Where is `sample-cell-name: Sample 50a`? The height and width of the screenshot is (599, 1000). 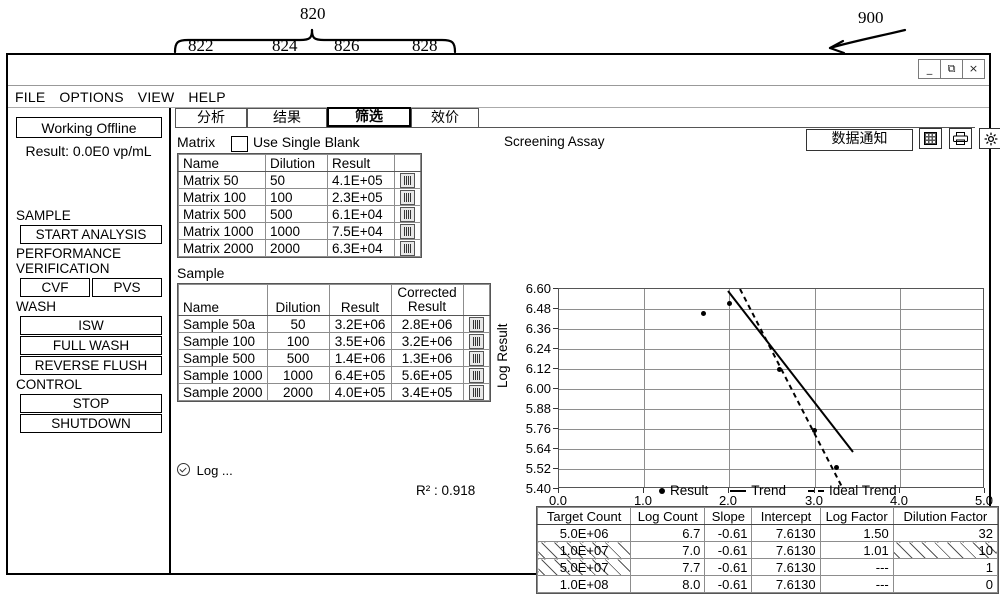 sample-cell-name: Sample 50a is located at coordinates (223, 324).